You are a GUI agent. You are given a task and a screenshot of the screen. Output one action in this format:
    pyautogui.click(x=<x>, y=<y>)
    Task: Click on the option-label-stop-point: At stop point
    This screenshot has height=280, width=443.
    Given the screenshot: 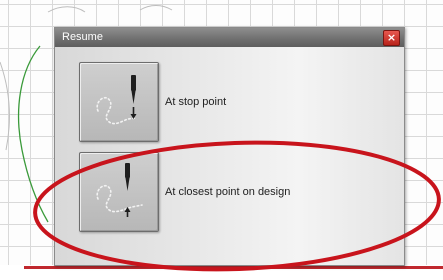 What is the action you would take?
    pyautogui.click(x=196, y=102)
    